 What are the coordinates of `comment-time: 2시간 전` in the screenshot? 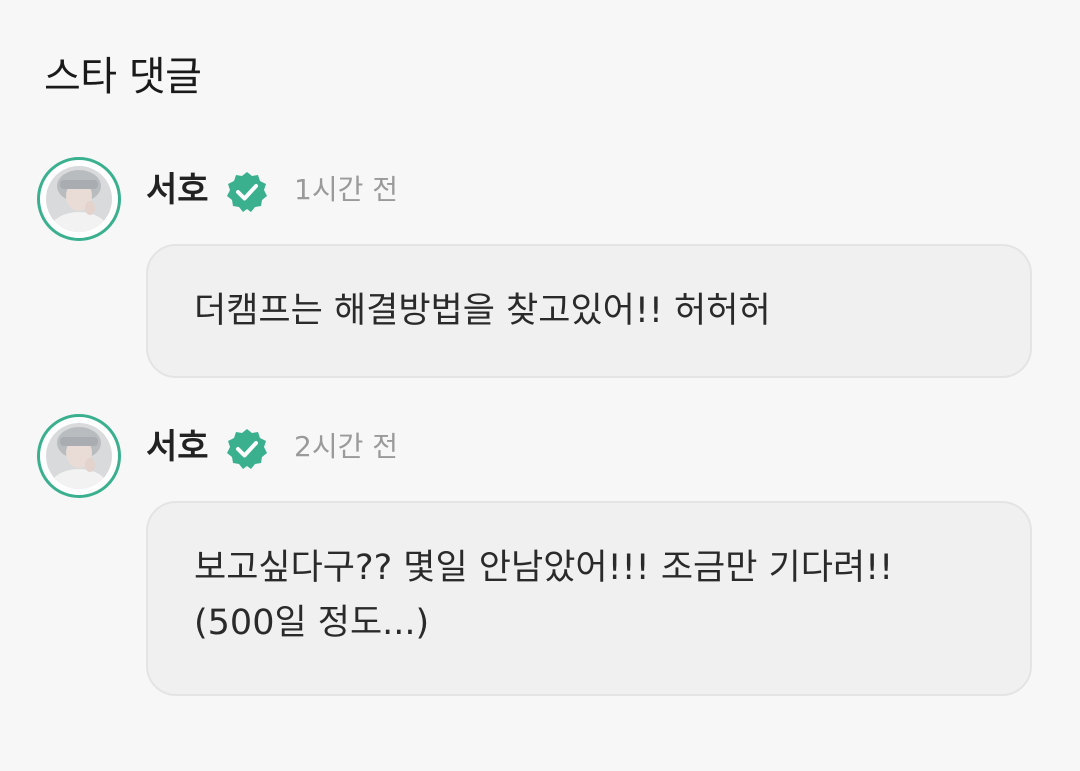 It's located at (346, 446).